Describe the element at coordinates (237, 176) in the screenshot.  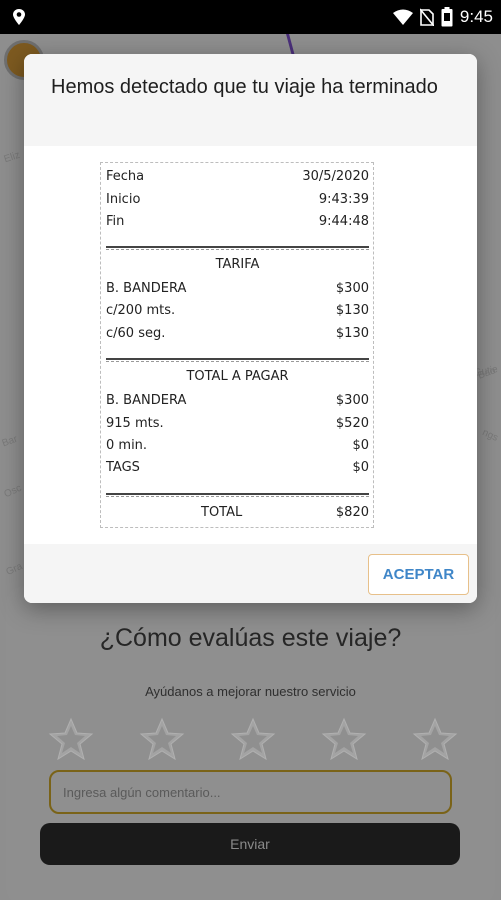
I see `receipt-row: Fecha 30/5/2020` at that location.